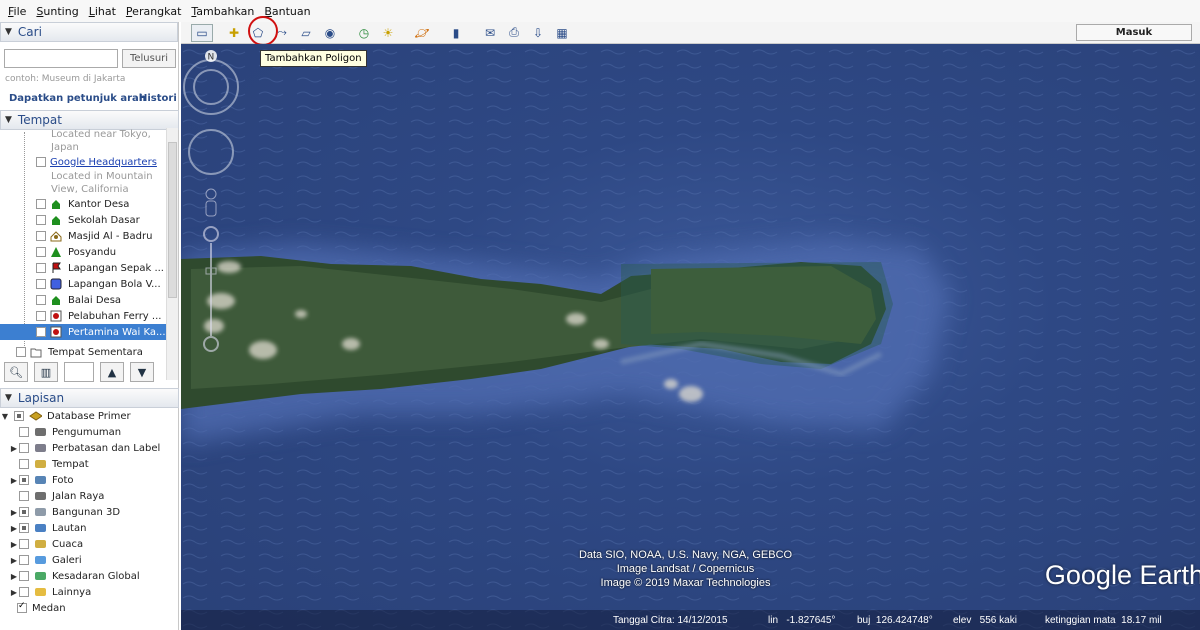  I want to click on layer-item: ▶ Perbatasan dan Label, so click(89, 448).